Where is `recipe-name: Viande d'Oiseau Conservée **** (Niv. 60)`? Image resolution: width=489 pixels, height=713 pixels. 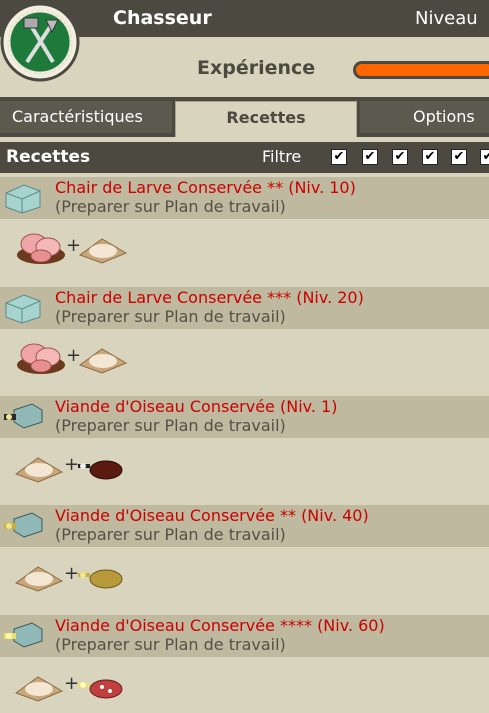
recipe-name: Viande d'Oiseau Conservée **** (Niv. 60) is located at coordinates (220, 625).